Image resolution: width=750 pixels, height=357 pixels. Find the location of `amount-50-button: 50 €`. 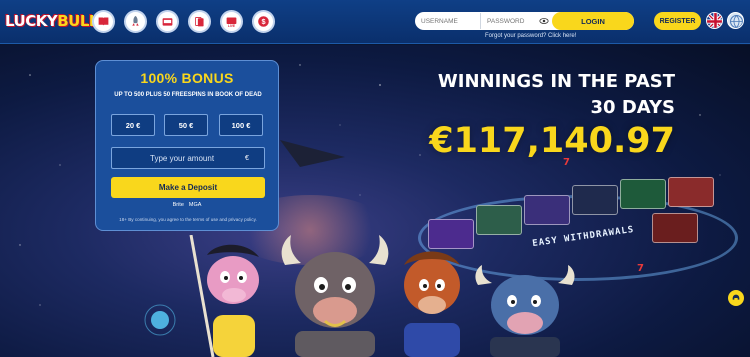

amount-50-button: 50 € is located at coordinates (186, 125).